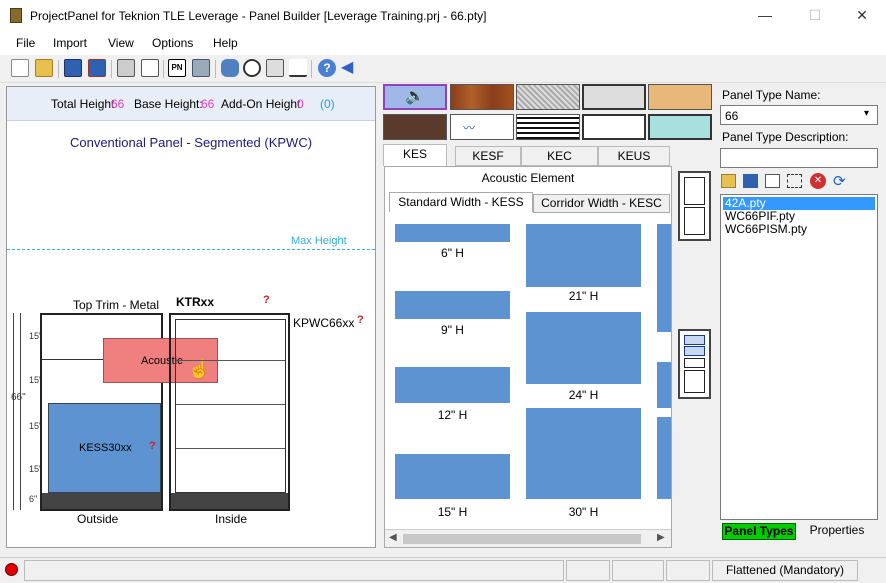 Image resolution: width=886 pixels, height=583 pixels. Describe the element at coordinates (327, 68) in the screenshot. I see `help-icon: ?` at that location.